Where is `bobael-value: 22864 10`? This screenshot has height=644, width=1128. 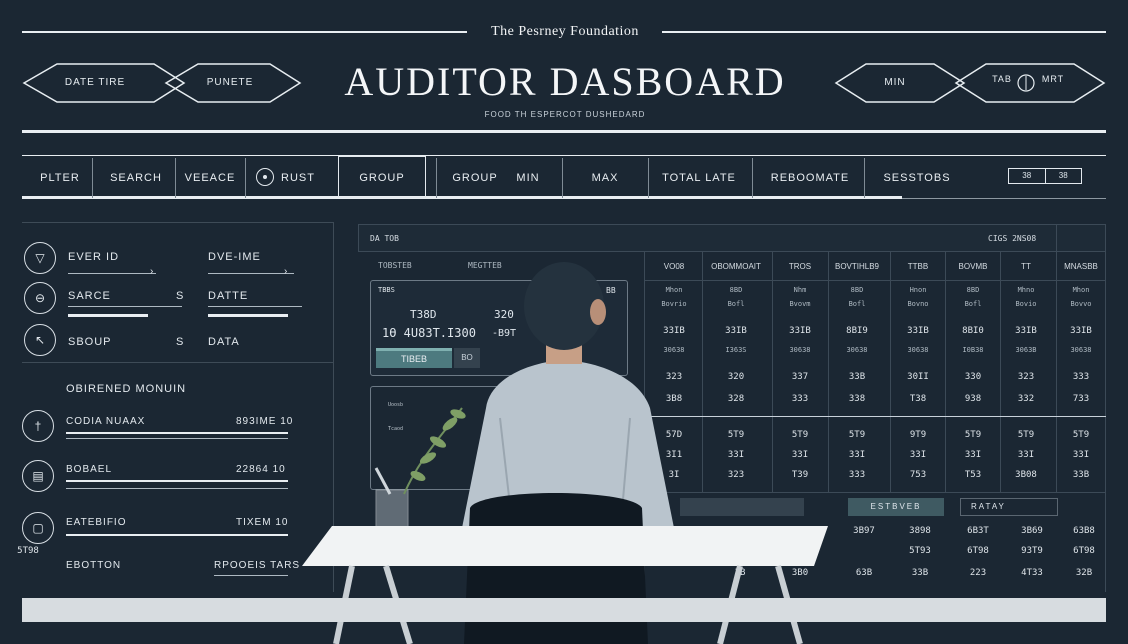 bobael-value: 22864 10 is located at coordinates (261, 469).